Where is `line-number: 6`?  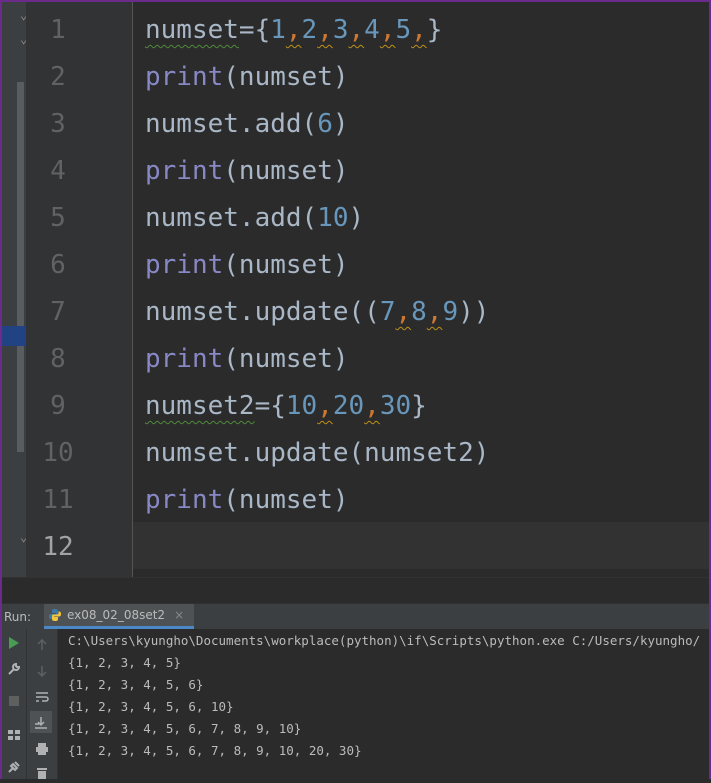 line-number: 6 is located at coordinates (58, 265).